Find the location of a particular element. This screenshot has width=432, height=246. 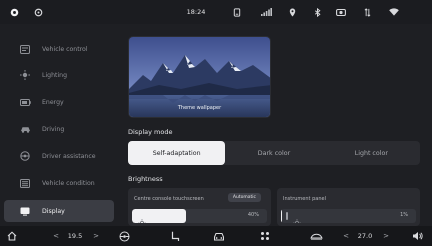

data-icon is located at coordinates (367, 12).